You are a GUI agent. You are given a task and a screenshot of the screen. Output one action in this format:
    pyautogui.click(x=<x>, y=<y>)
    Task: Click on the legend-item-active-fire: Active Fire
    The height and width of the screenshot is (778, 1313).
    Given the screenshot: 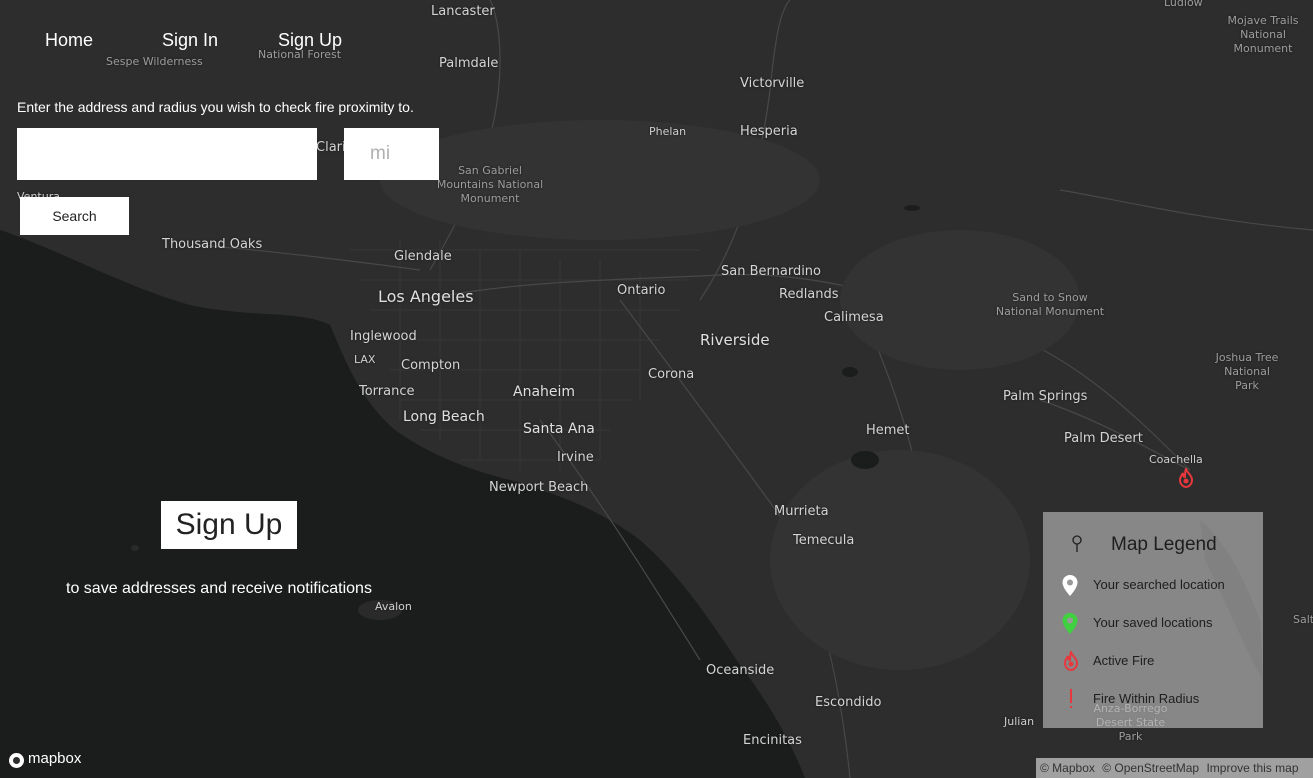 What is the action you would take?
    pyautogui.click(x=1153, y=662)
    